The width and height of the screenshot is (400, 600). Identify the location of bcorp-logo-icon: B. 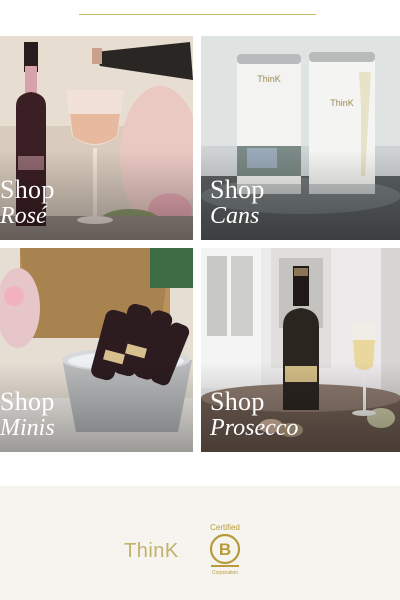
(225, 550).